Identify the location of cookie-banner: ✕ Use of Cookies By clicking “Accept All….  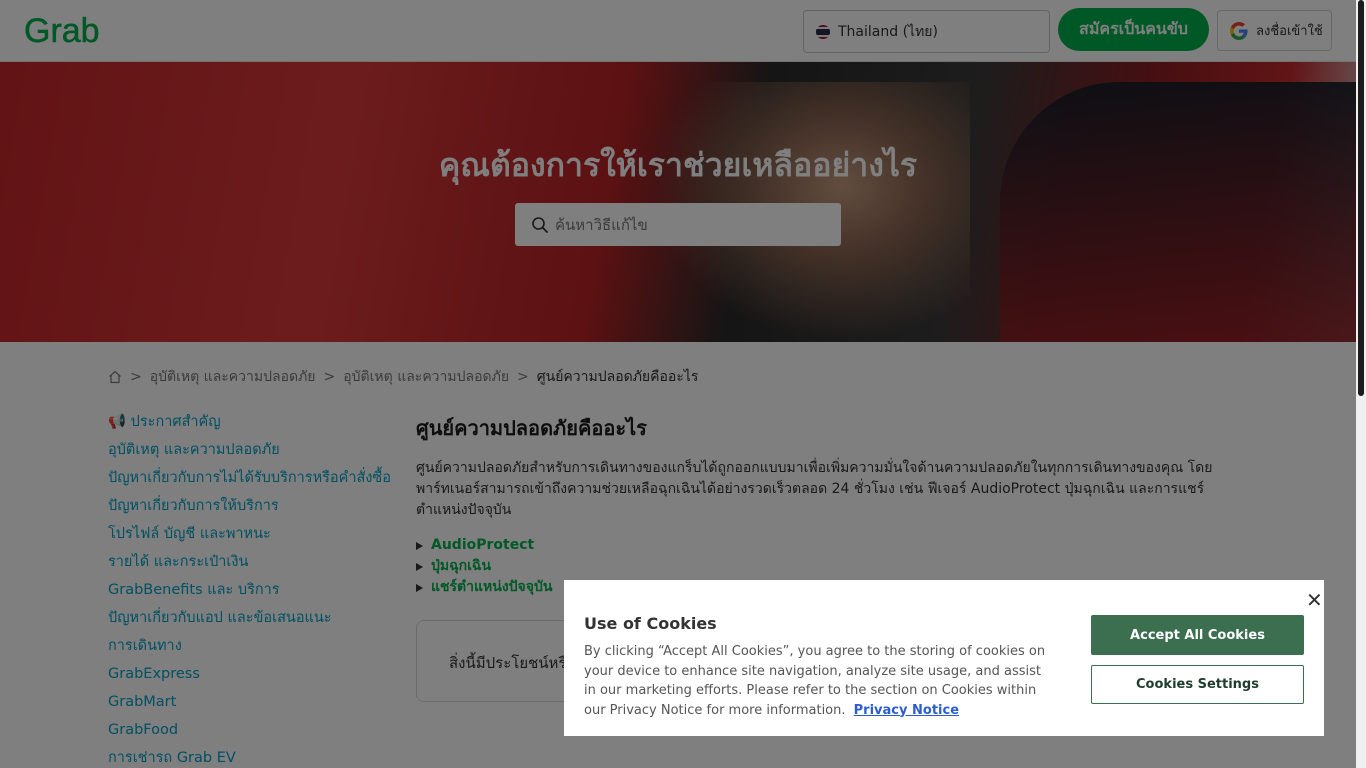
(944, 658).